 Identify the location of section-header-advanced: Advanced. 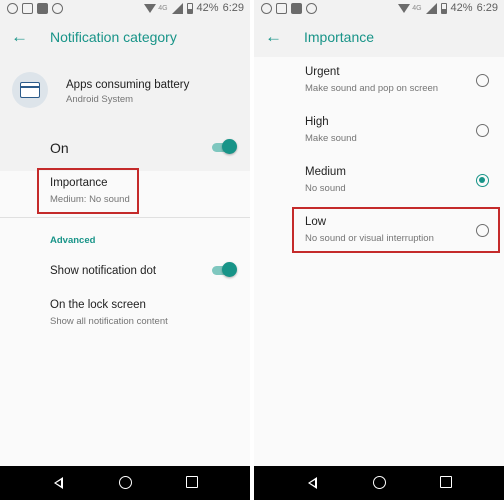
(73, 240).